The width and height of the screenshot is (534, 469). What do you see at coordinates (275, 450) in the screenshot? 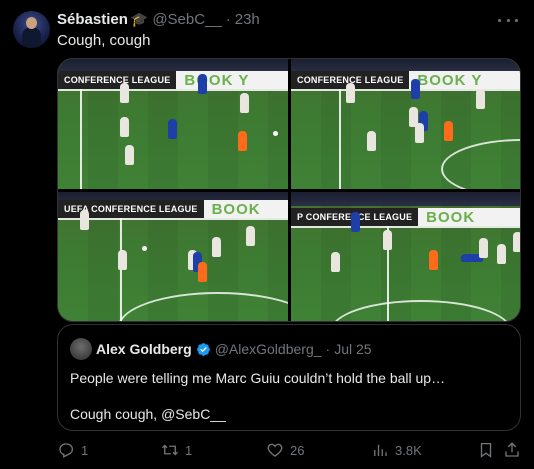
I see `heart-icon` at bounding box center [275, 450].